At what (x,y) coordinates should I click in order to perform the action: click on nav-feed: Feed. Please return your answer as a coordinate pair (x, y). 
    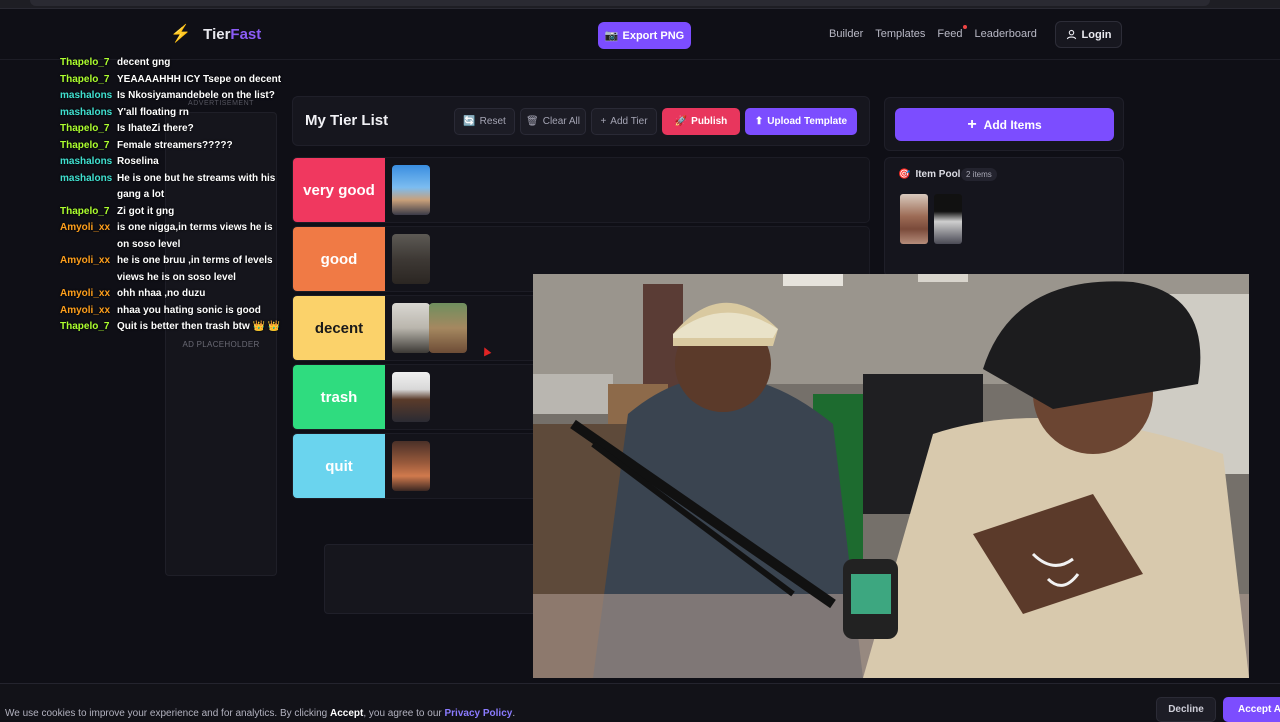
    Looking at the image, I should click on (952, 32).